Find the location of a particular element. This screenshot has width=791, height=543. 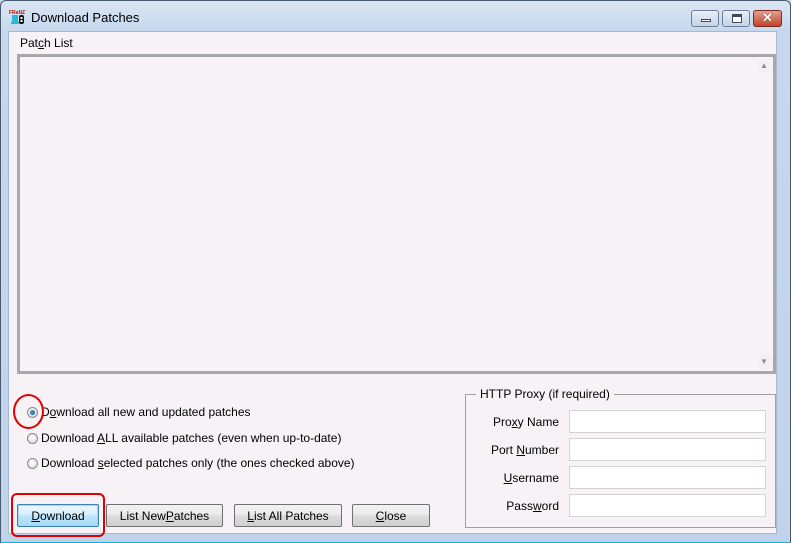

password-label: Password is located at coordinates (532, 506).